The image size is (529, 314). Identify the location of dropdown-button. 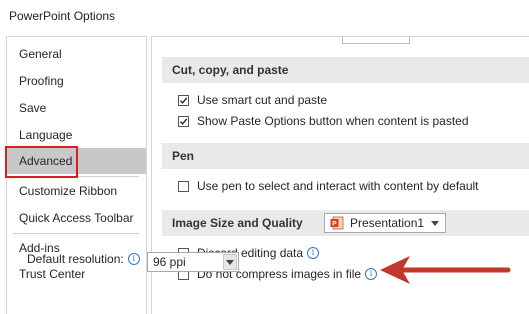
(230, 262).